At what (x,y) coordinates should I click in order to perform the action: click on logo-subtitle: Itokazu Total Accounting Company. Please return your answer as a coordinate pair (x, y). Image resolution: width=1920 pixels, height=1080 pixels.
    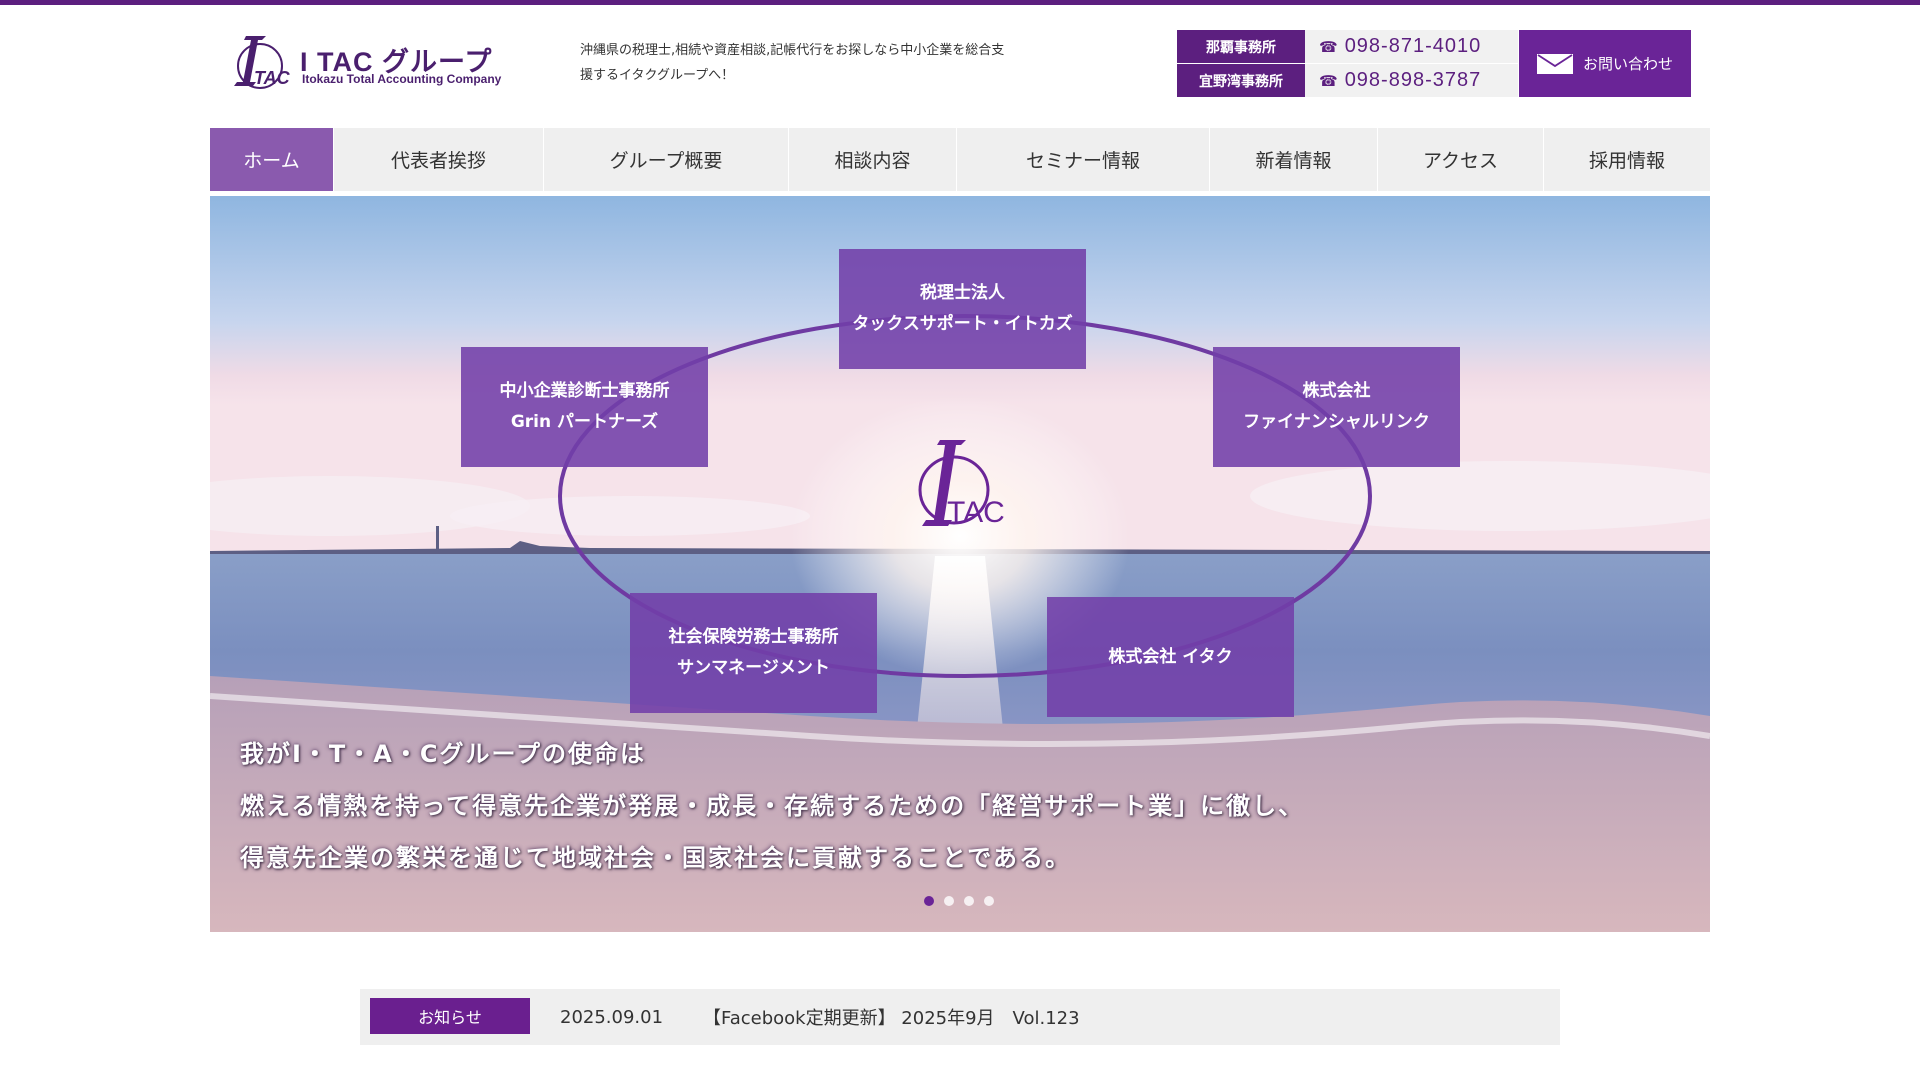
    Looking at the image, I should click on (402, 79).